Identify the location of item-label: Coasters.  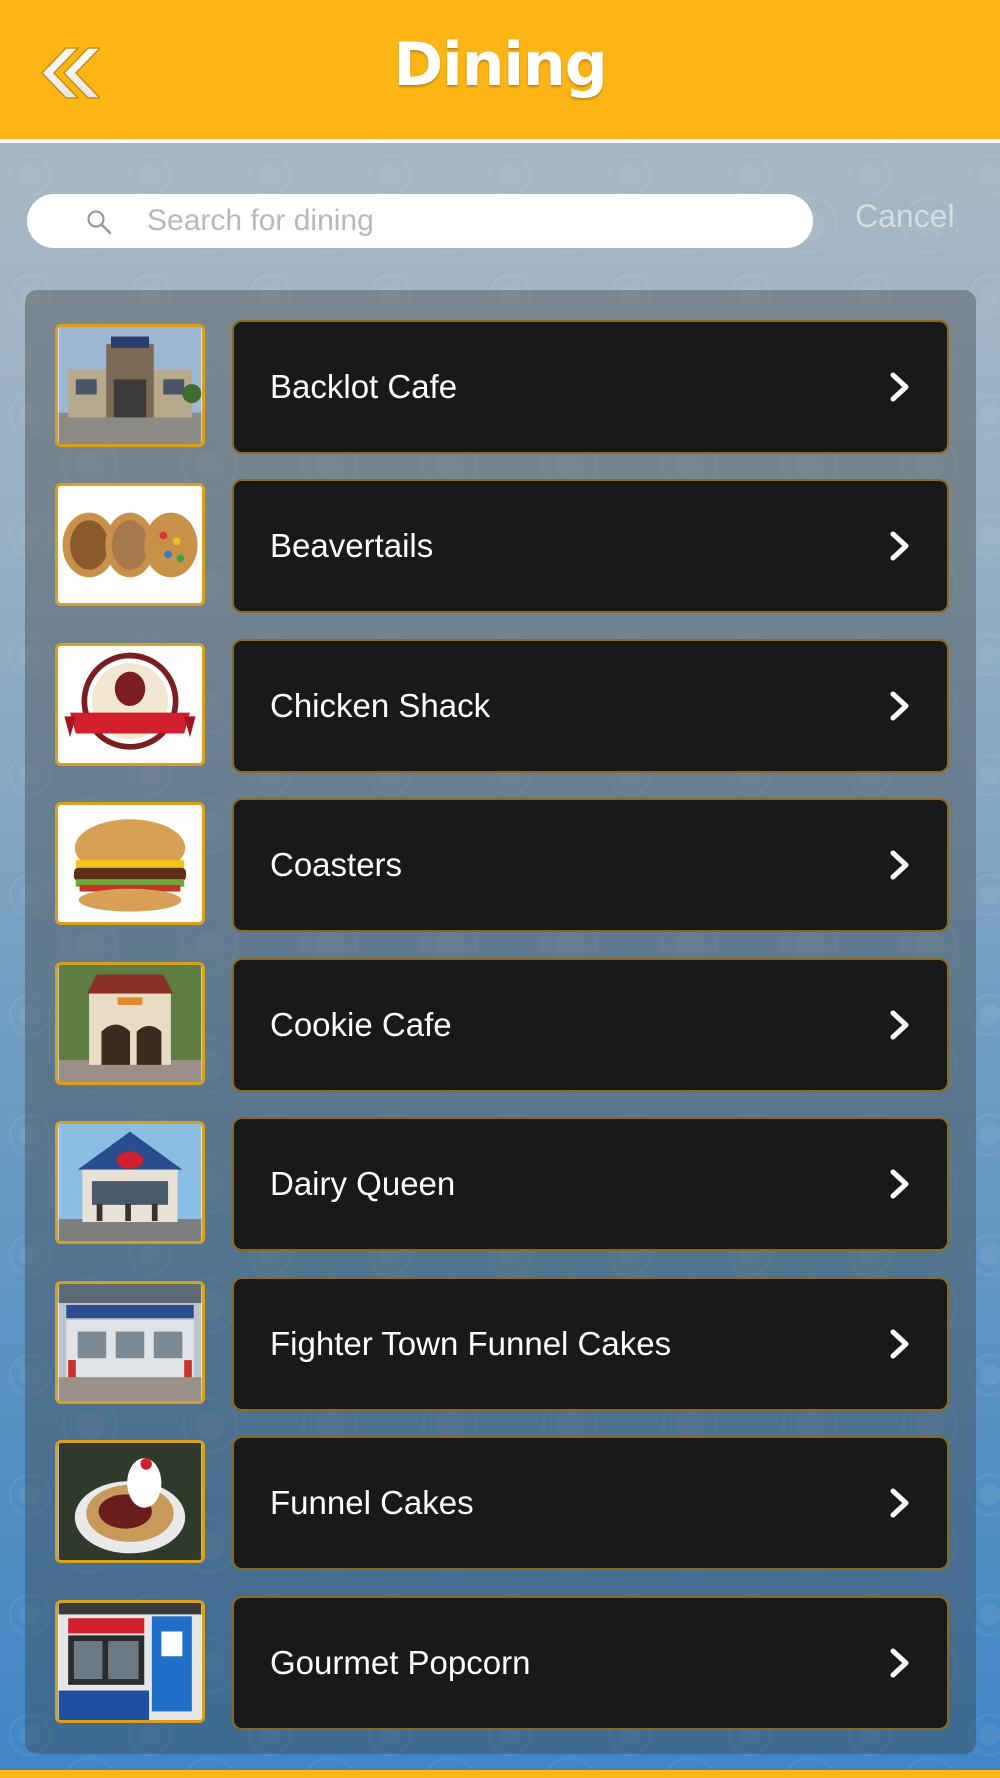
(336, 864).